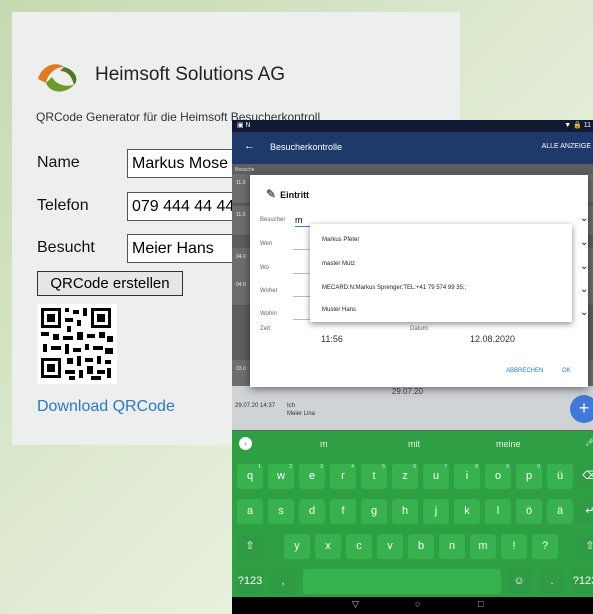  I want to click on microphone-icon: 🎤︎, so click(589, 442).